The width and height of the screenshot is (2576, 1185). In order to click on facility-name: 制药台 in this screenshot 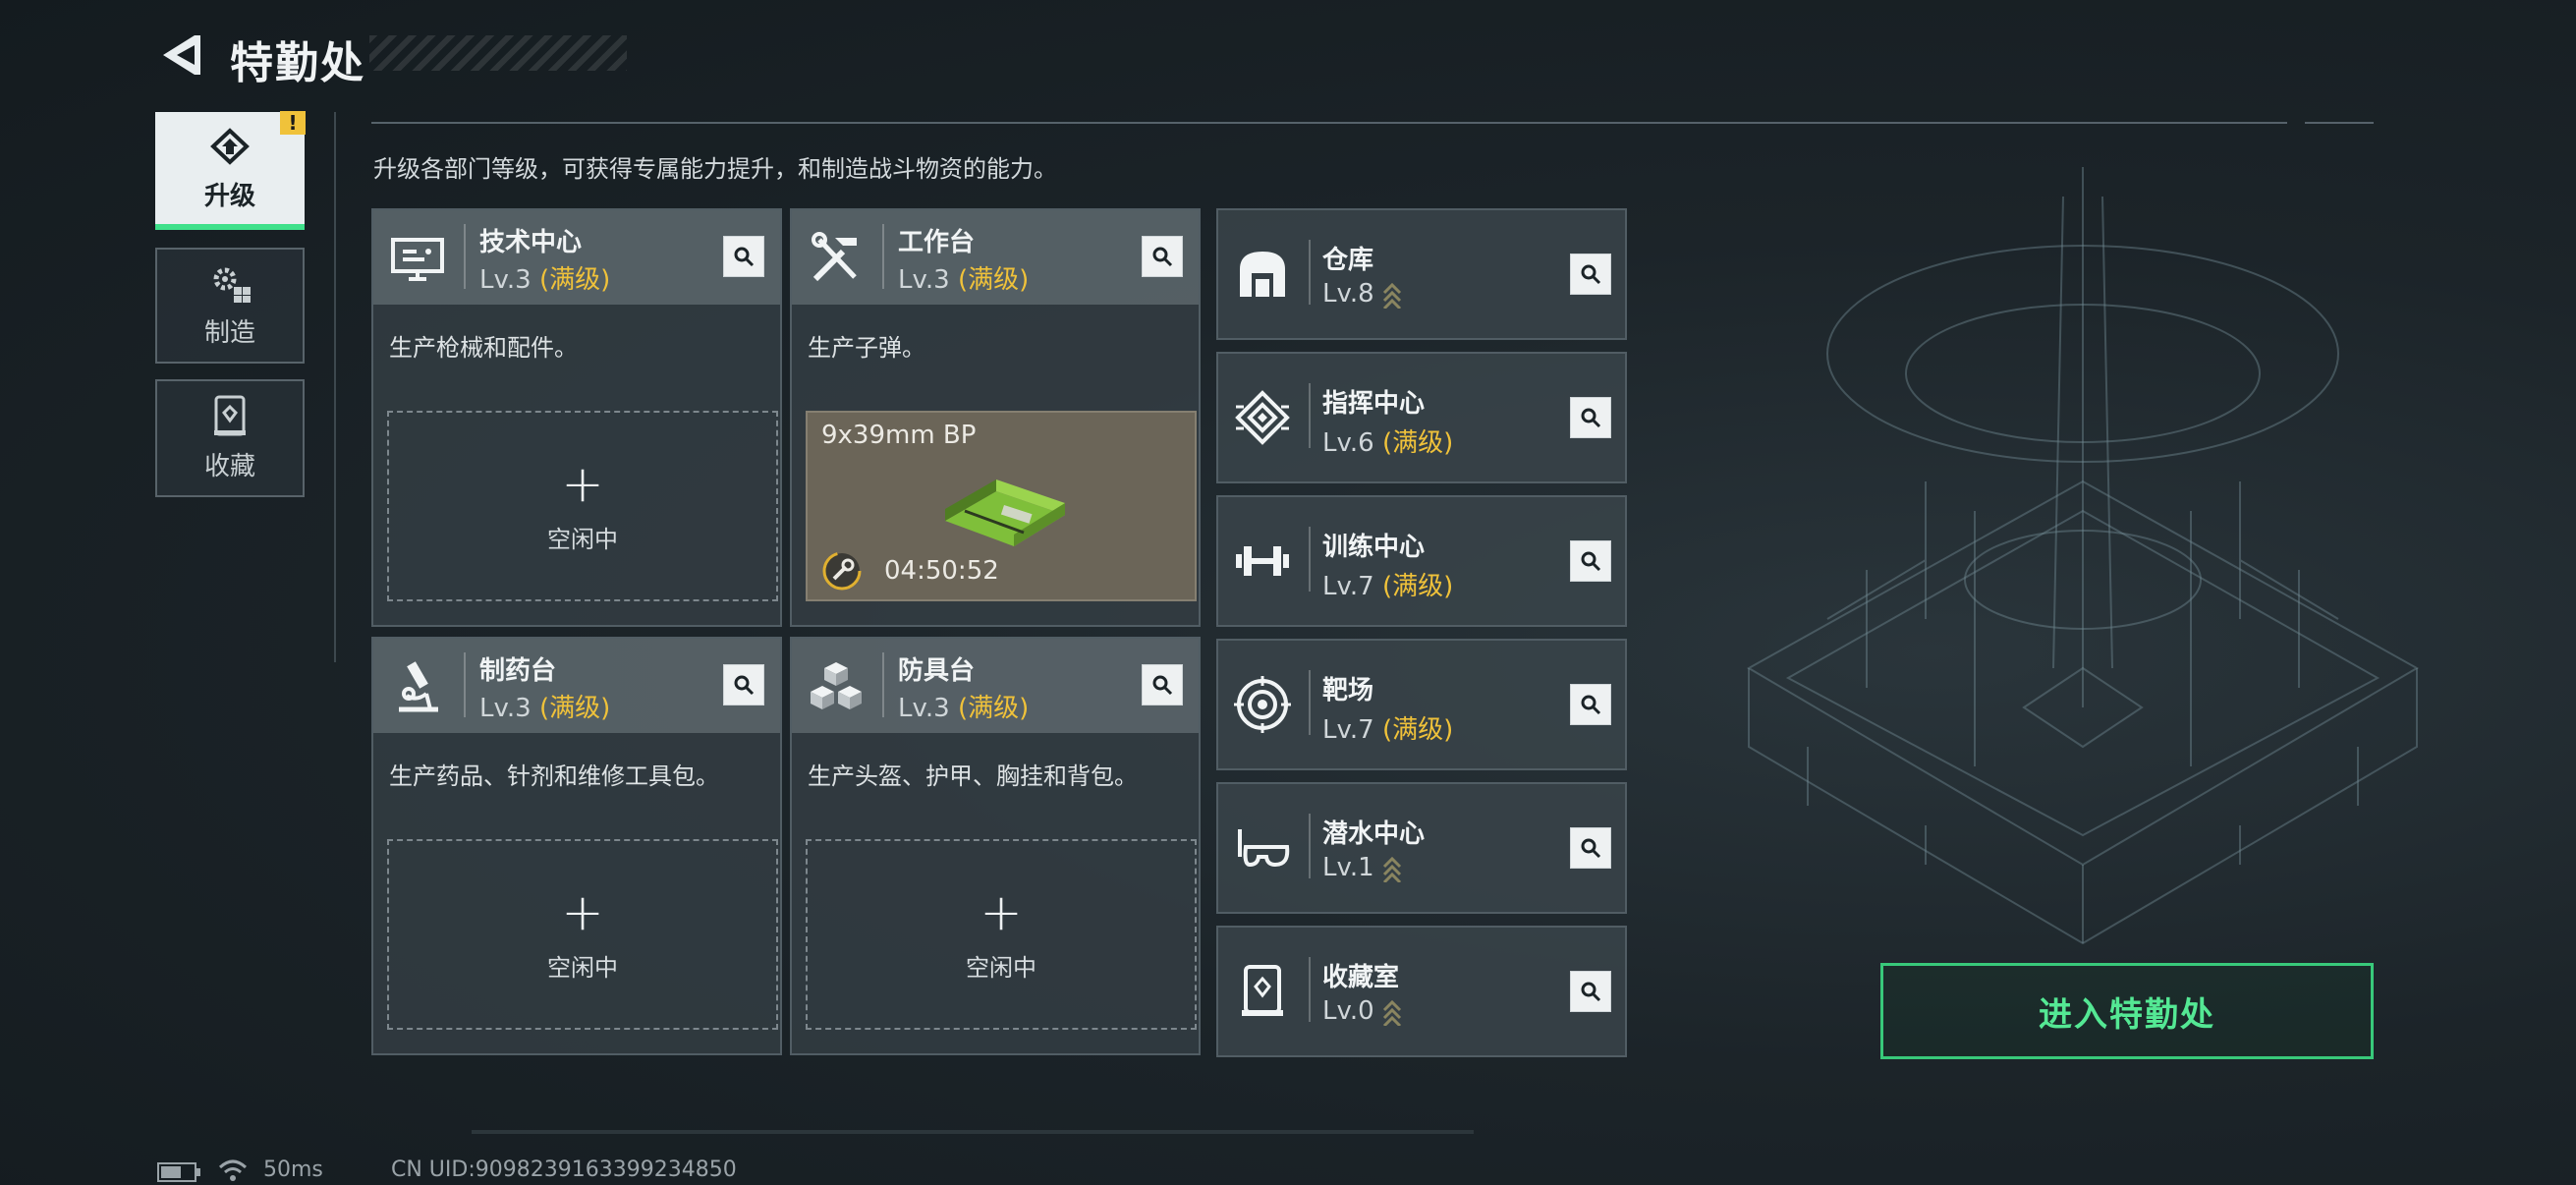, I will do `click(518, 671)`.